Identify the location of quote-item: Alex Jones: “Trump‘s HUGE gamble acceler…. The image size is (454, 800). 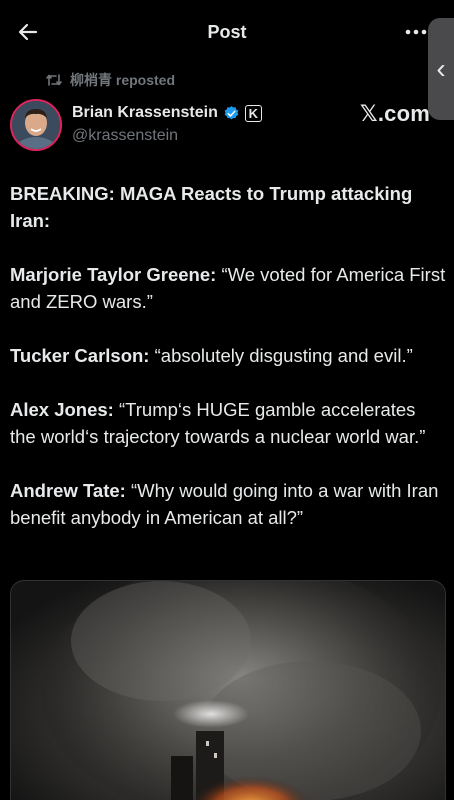
(228, 423).